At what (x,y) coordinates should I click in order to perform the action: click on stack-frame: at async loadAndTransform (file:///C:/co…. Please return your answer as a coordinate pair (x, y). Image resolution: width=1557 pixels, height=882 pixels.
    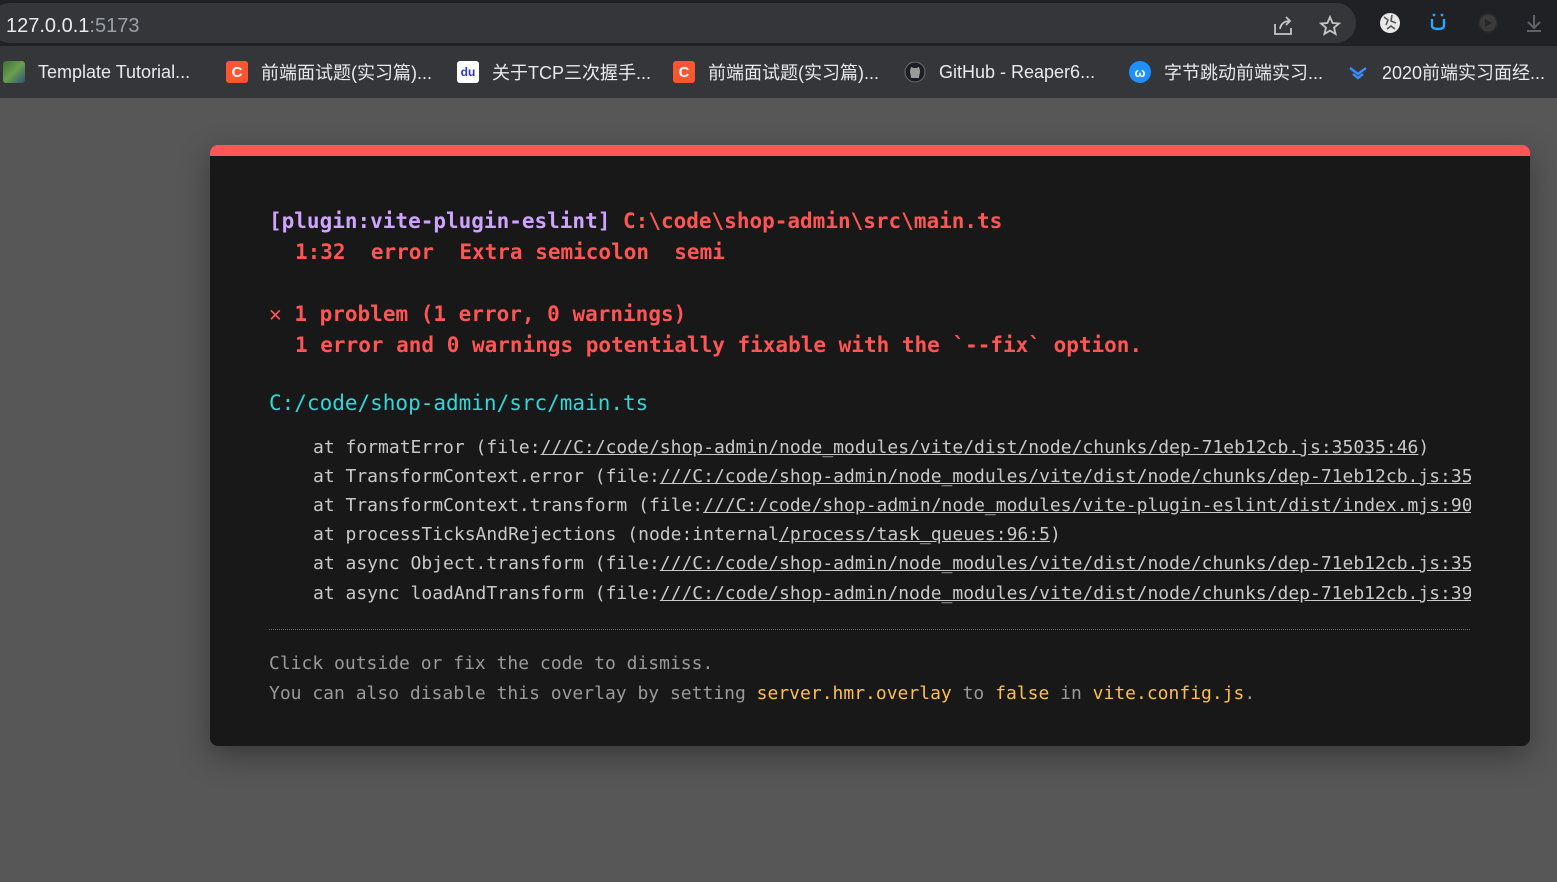
    Looking at the image, I should click on (892, 594).